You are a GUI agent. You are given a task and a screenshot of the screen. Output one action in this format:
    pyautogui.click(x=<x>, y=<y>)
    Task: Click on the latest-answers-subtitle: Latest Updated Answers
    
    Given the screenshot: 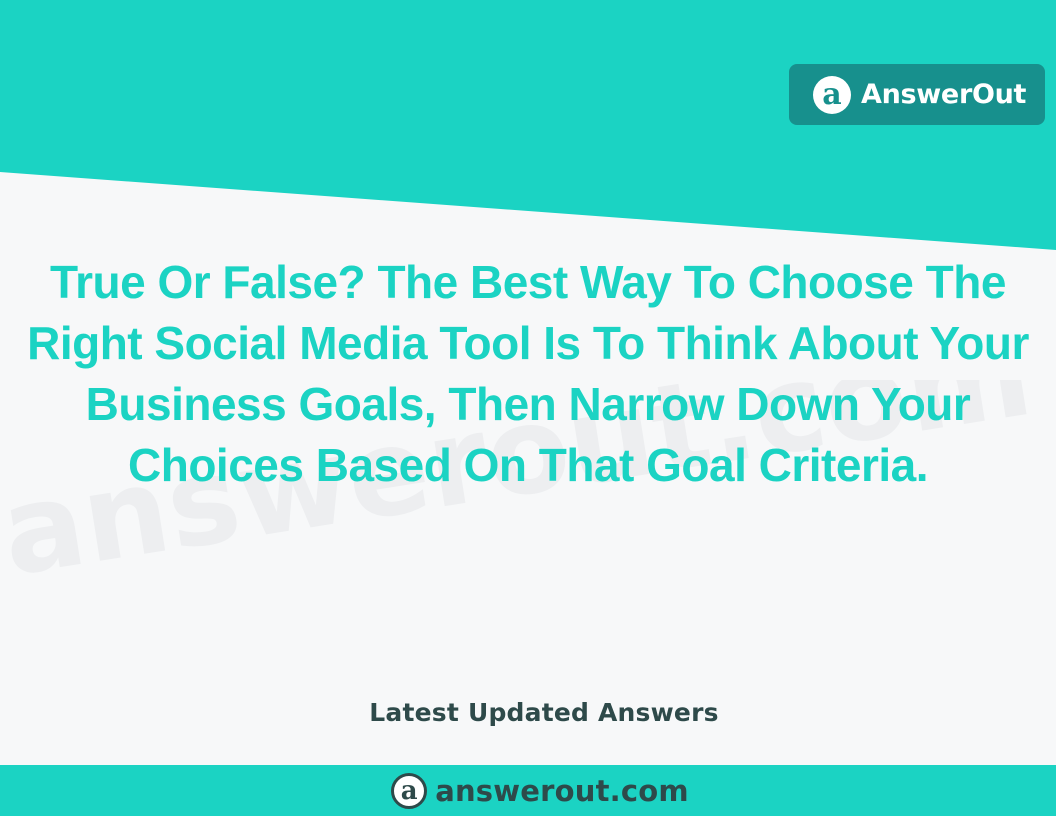 What is the action you would take?
    pyautogui.click(x=544, y=712)
    